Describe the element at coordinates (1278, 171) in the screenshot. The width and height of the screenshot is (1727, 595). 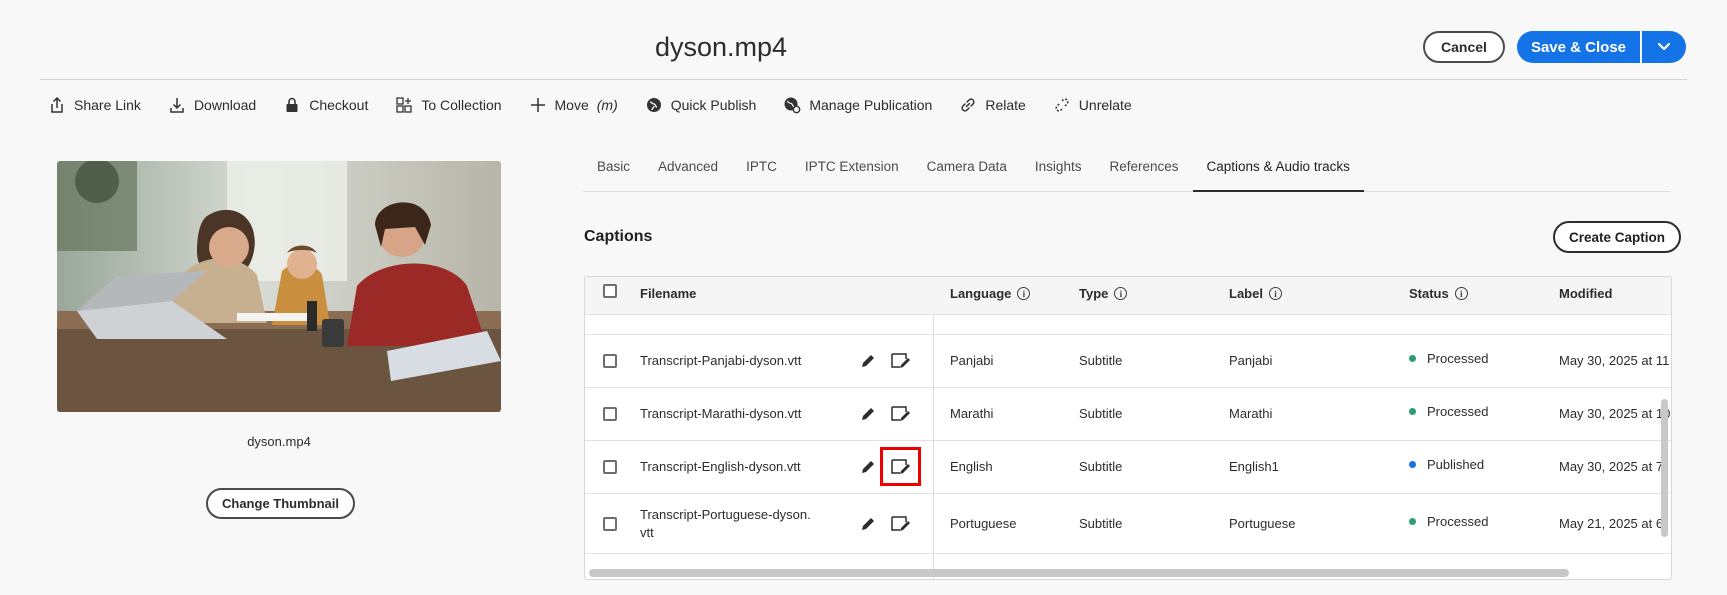
I see `tab-captions-audio: Captions & Audio tracks` at that location.